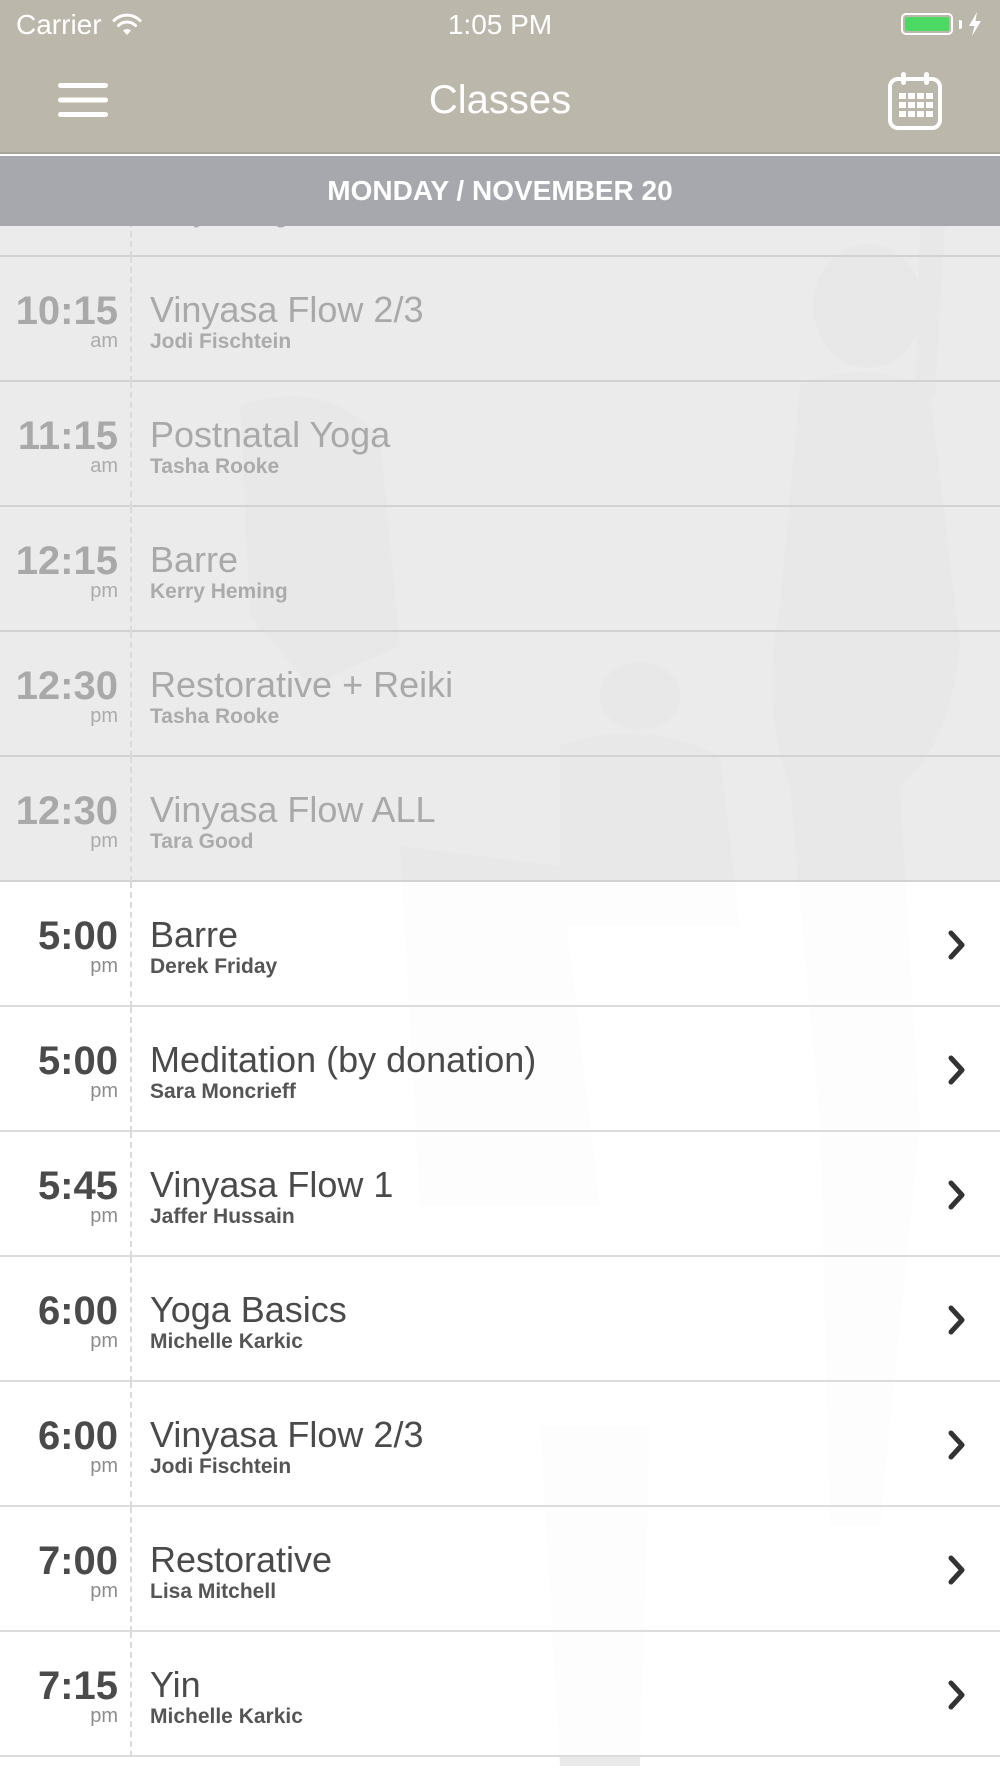  Describe the element at coordinates (222, 1216) in the screenshot. I see `class-instructor: Jaffer Hussain` at that location.